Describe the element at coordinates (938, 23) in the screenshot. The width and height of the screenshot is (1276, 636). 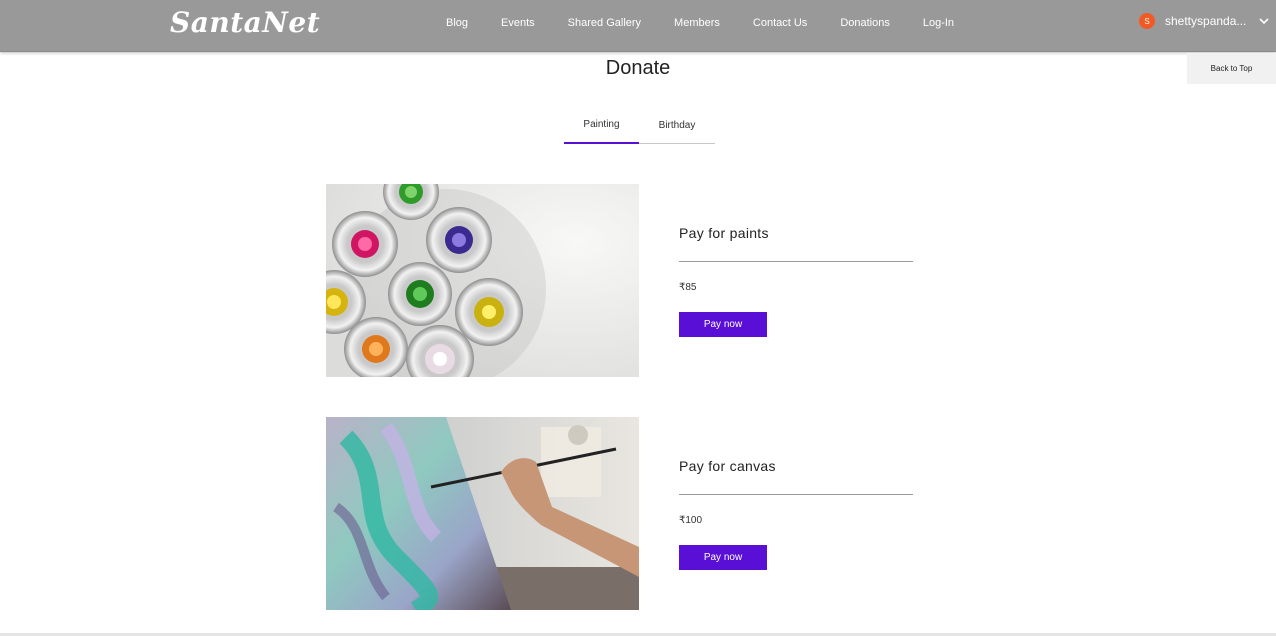
I see `nav-log-in: Log-In` at that location.